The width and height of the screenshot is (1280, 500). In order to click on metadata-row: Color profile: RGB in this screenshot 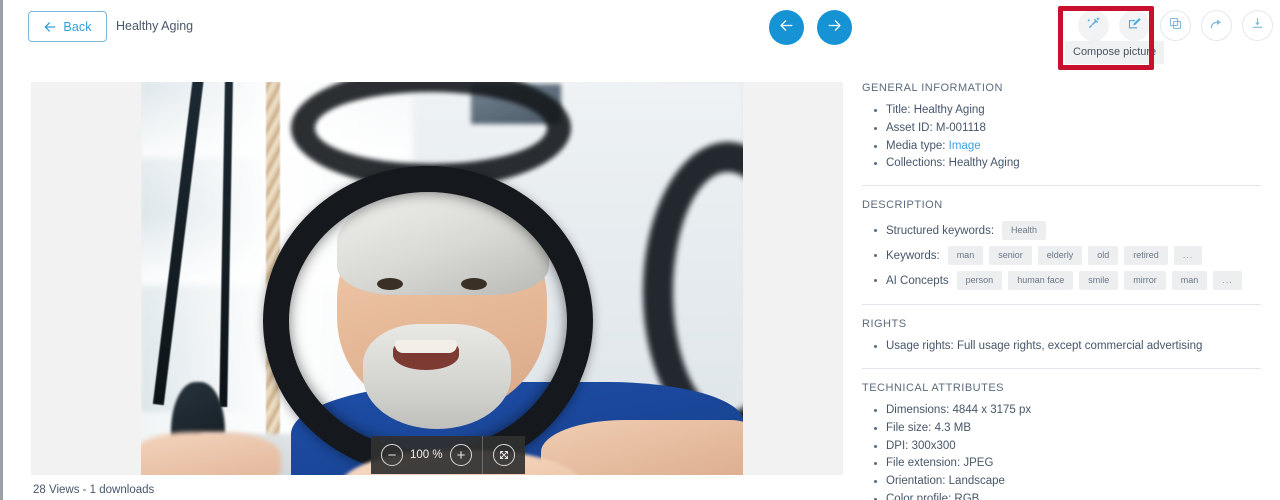, I will do `click(1077, 496)`.